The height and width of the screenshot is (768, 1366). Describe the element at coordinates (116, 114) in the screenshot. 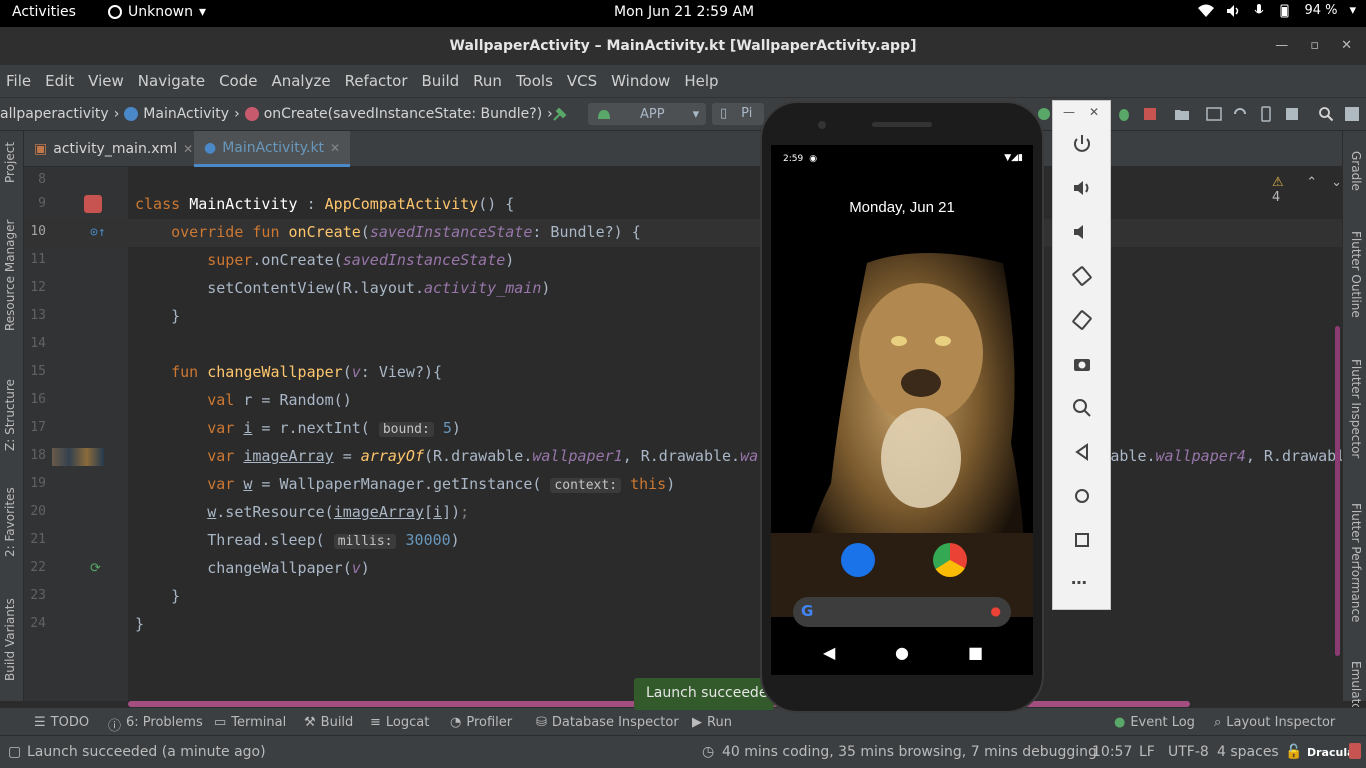

I see `chevron-right-icon: ›` at that location.